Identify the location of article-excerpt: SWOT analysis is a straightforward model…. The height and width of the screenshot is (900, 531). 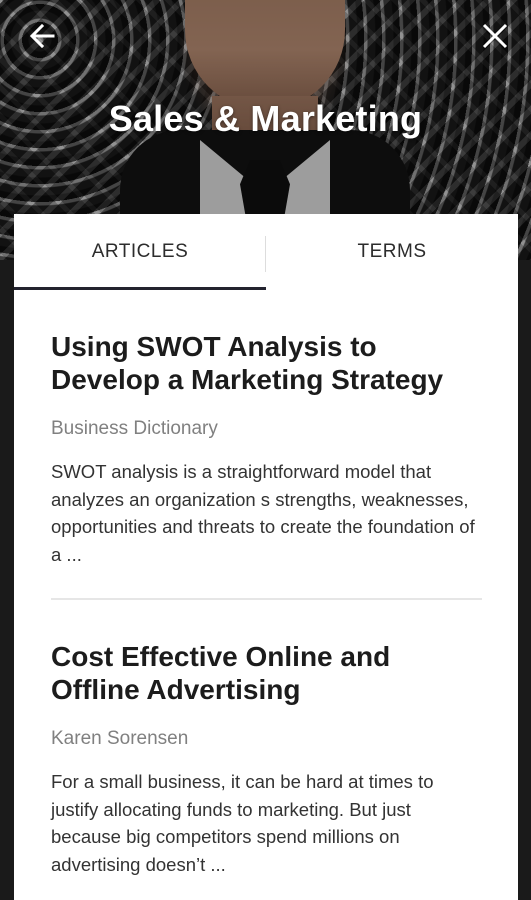
(263, 513).